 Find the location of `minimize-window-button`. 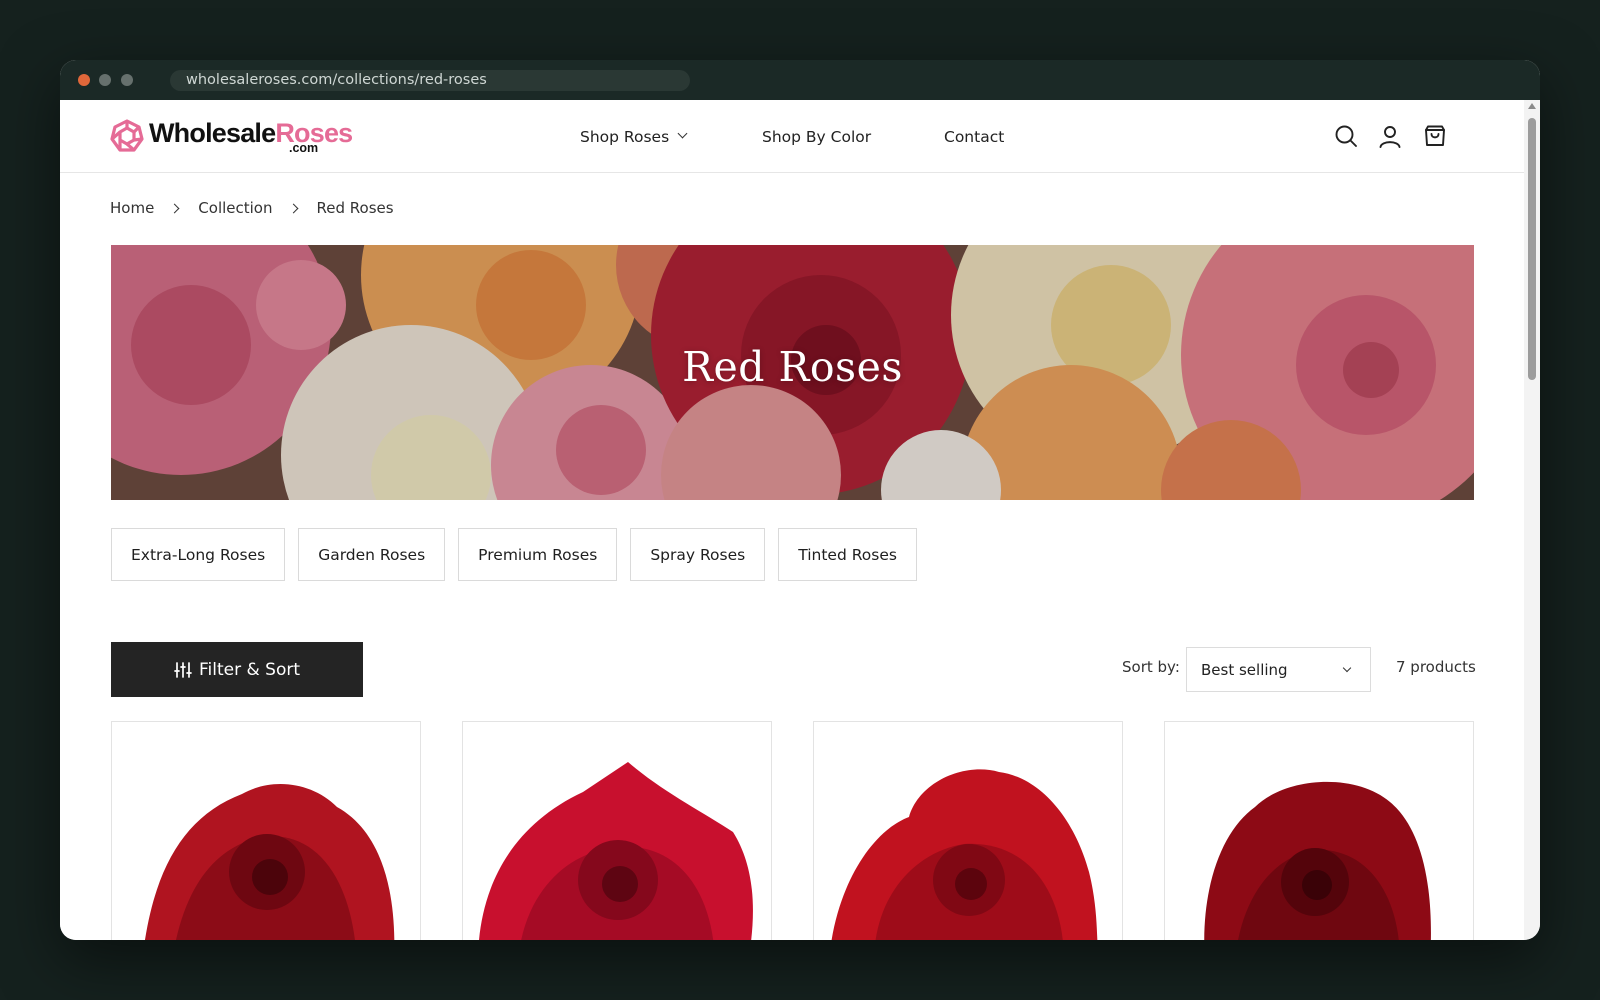

minimize-window-button is located at coordinates (105, 80).